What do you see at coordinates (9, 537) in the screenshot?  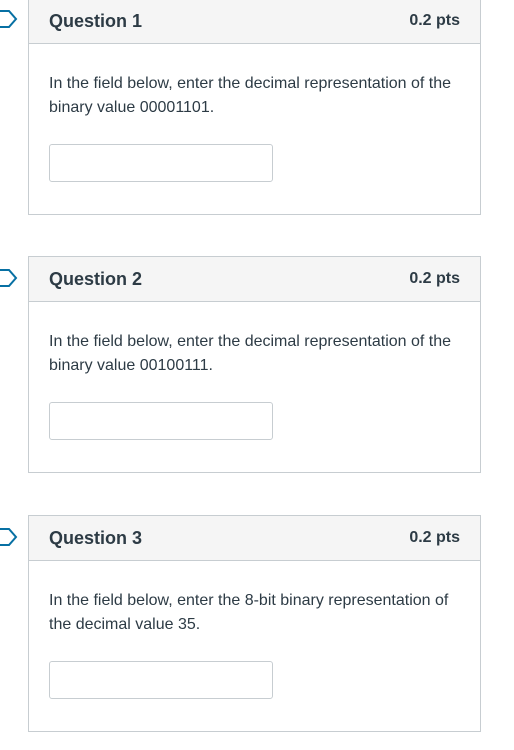 I see `flag-question-3-icon` at bounding box center [9, 537].